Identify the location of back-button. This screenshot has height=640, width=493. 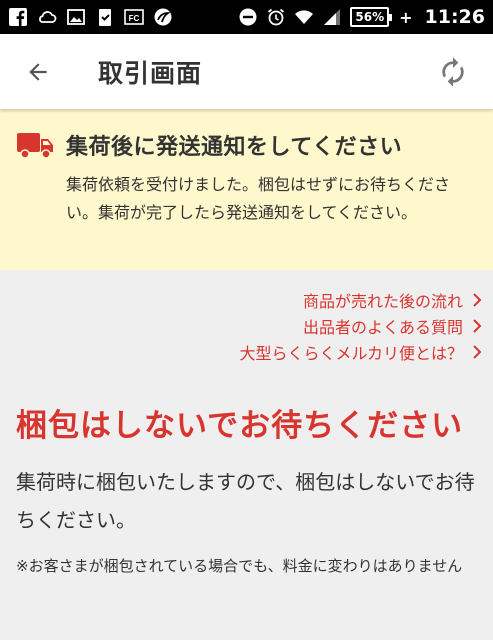
(38, 72).